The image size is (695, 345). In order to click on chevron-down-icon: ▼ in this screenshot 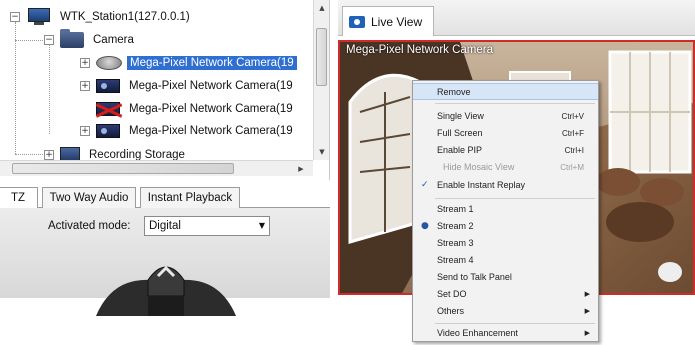, I will do `click(261, 225)`.